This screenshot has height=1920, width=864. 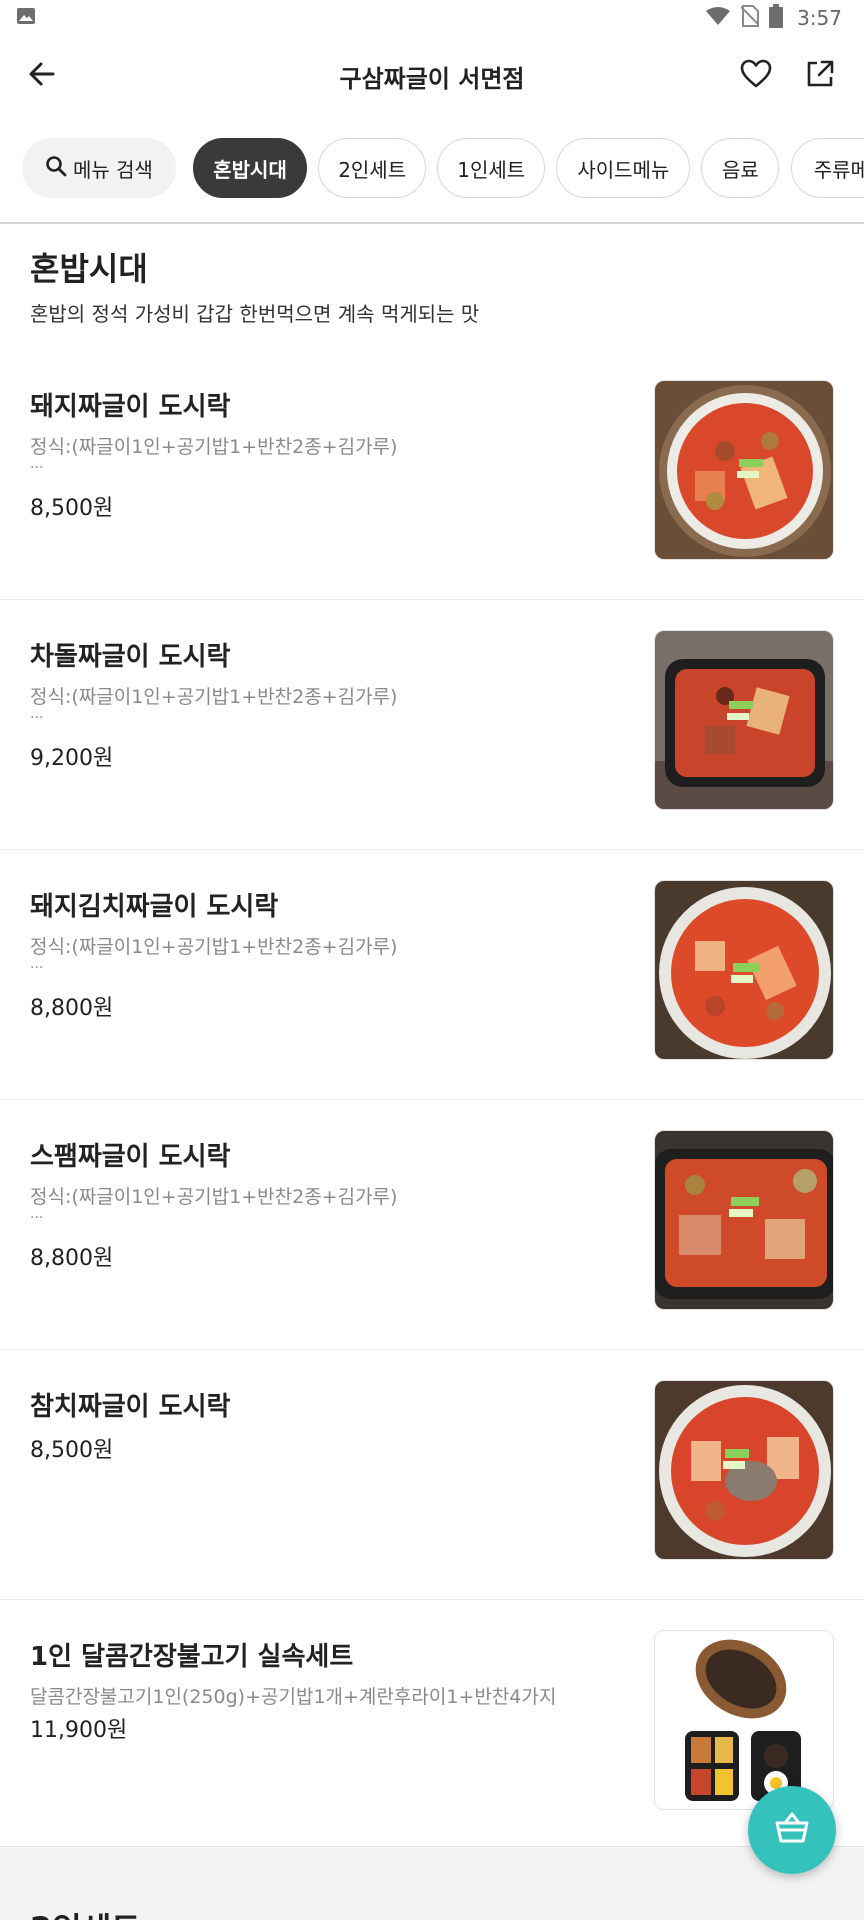 What do you see at coordinates (130, 1157) in the screenshot?
I see `menu-item-name: 스팸짜글이 도시락` at bounding box center [130, 1157].